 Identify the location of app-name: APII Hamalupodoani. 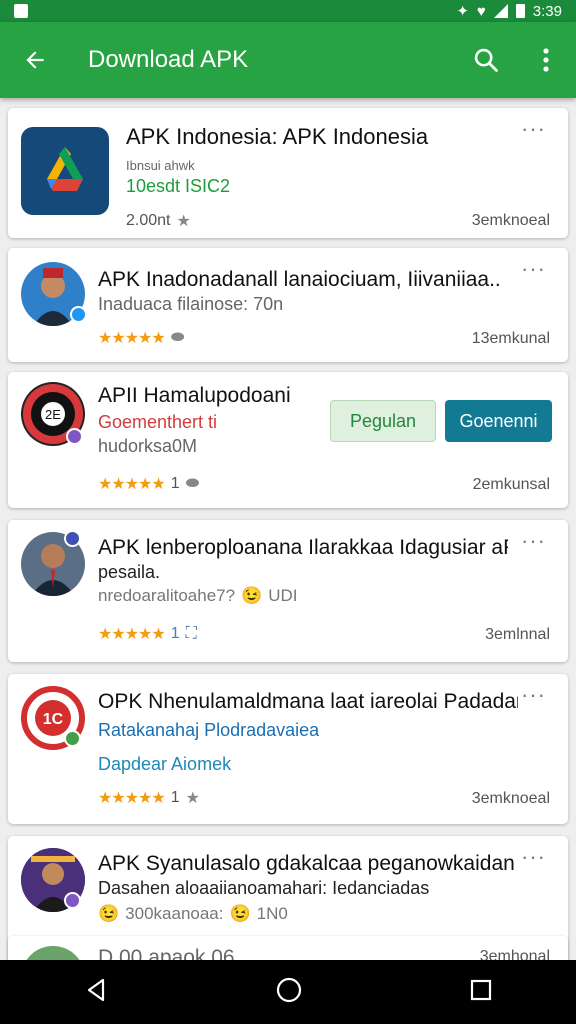
(194, 395).